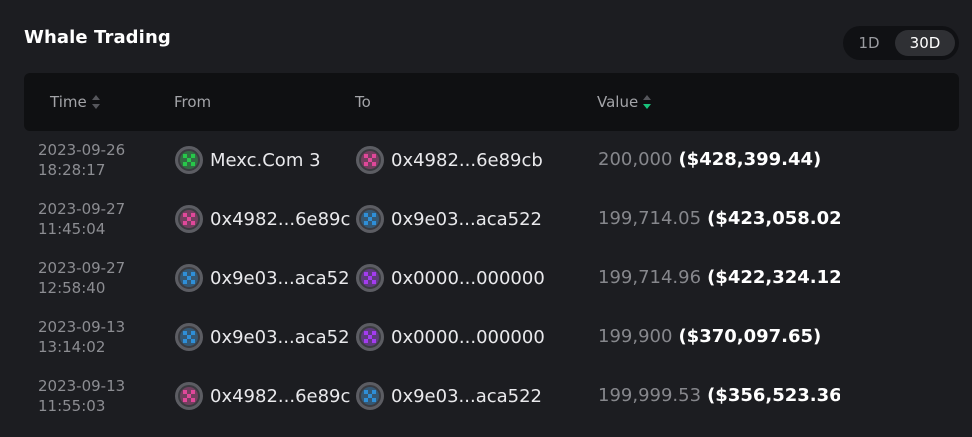 Image resolution: width=972 pixels, height=437 pixels. I want to click on page-title: Whale Trading, so click(97, 37).